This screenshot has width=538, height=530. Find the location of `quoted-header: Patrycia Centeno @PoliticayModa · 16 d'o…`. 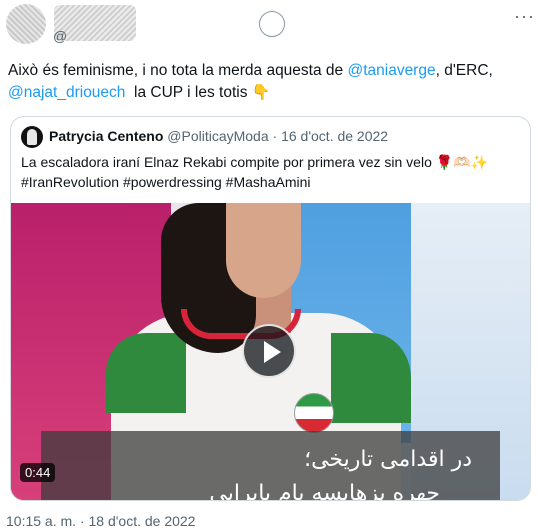

quoted-header: Patrycia Centeno @PoliticayModa · 16 d'o… is located at coordinates (218, 136).